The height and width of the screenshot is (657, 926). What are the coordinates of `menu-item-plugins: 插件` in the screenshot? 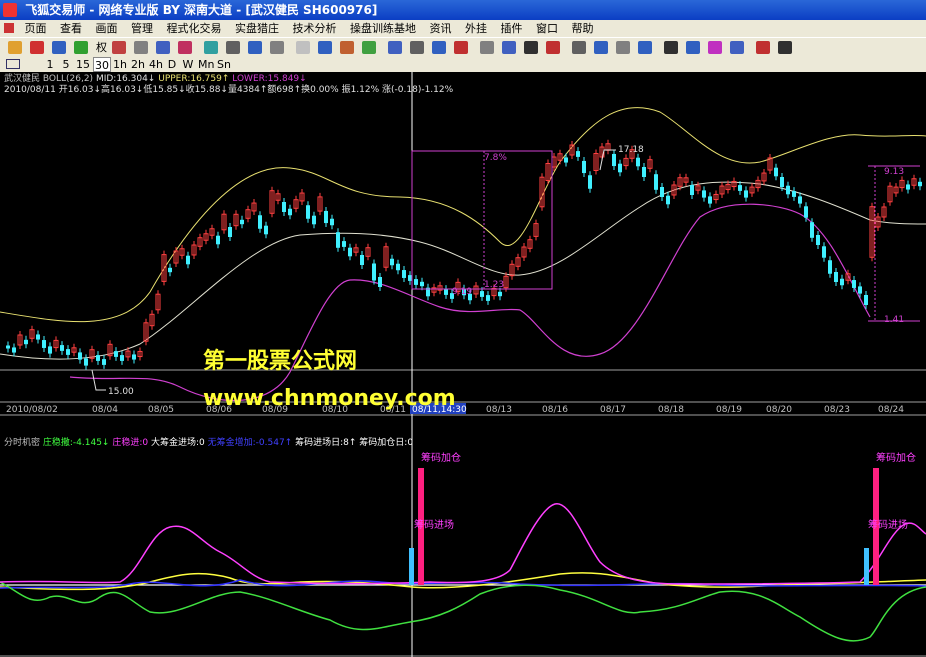 It's located at (512, 28).